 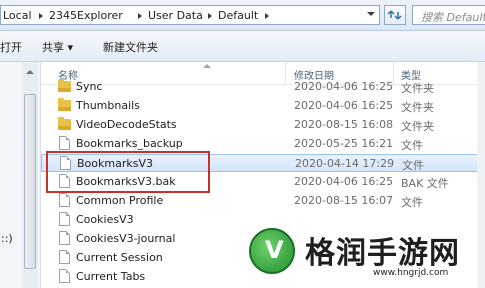 What do you see at coordinates (17, 15) in the screenshot?
I see `breadcrumb-local: Local` at bounding box center [17, 15].